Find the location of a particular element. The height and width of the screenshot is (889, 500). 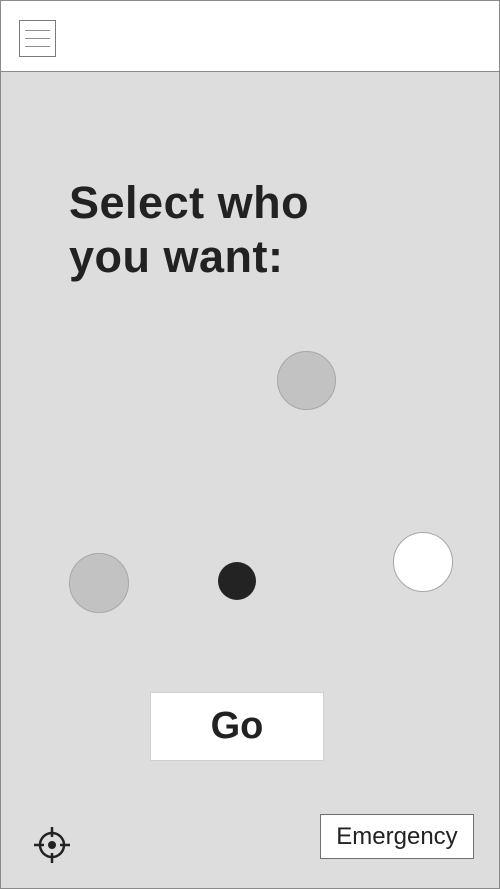

crosshair-location-icon is located at coordinates (52, 845).